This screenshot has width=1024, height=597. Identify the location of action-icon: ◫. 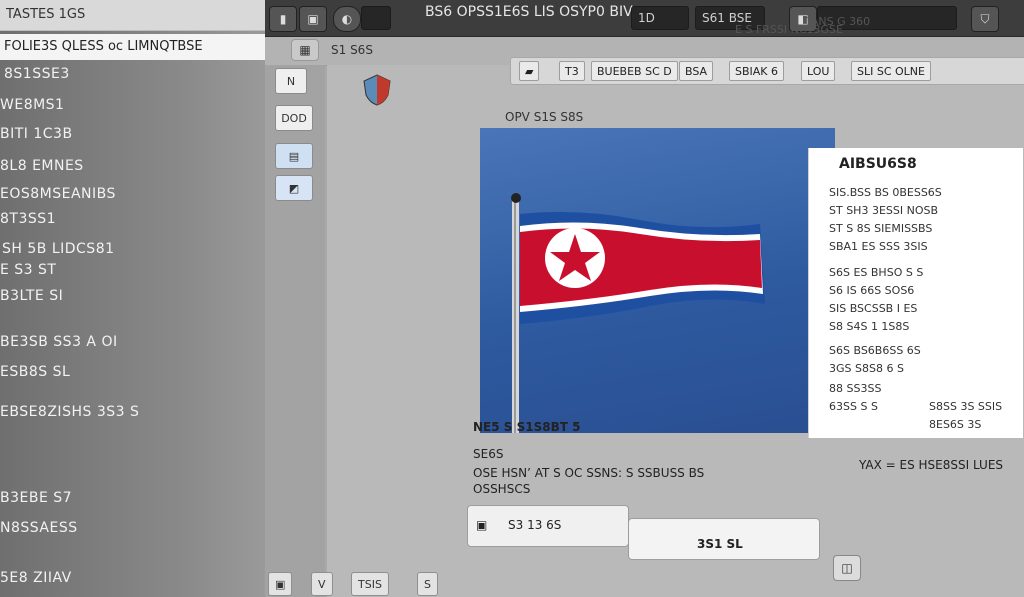
(847, 568).